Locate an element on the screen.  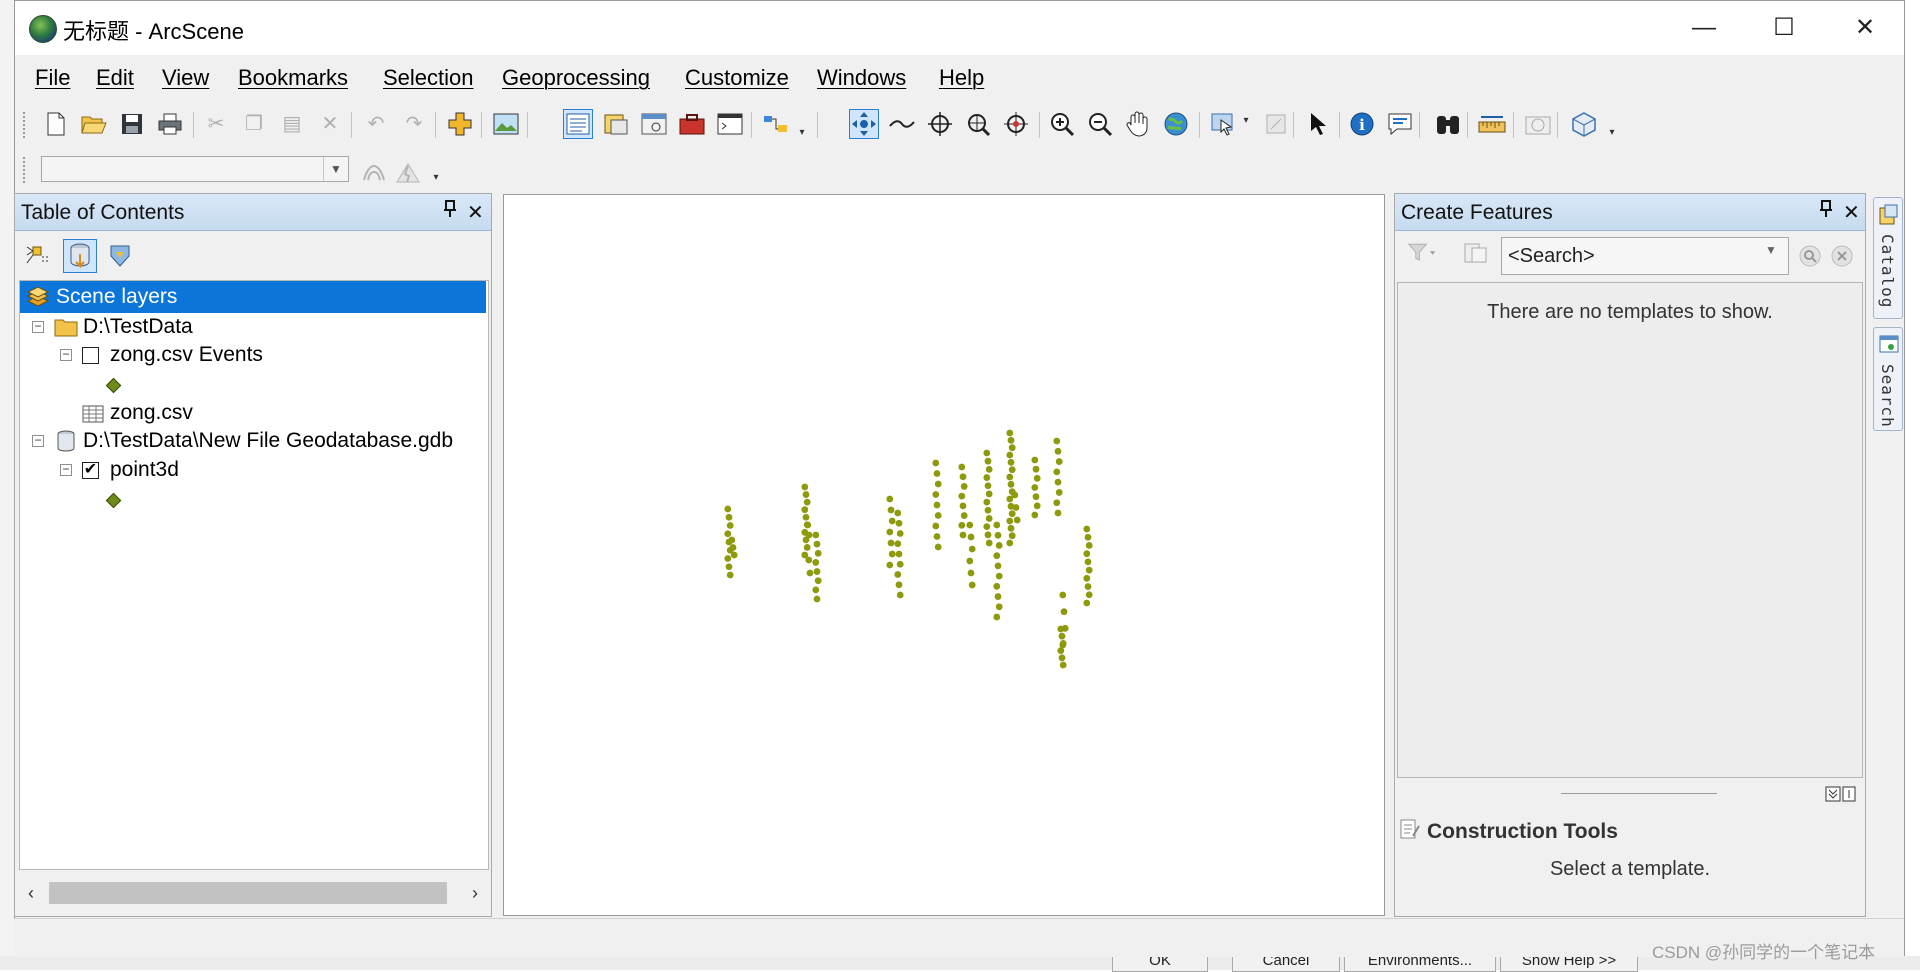
select-elements-icon is located at coordinates (1318, 124).